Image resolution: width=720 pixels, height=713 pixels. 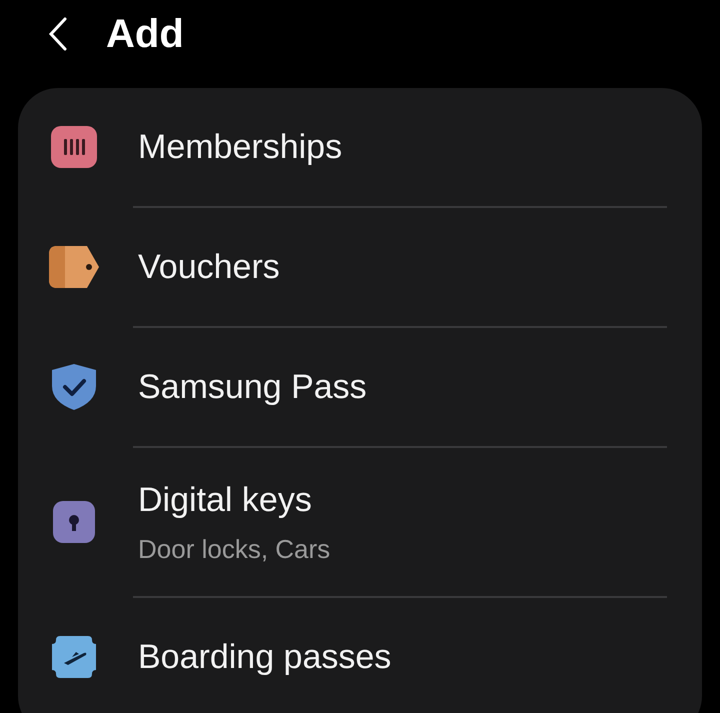 What do you see at coordinates (240, 147) in the screenshot?
I see `item-label: Memberships` at bounding box center [240, 147].